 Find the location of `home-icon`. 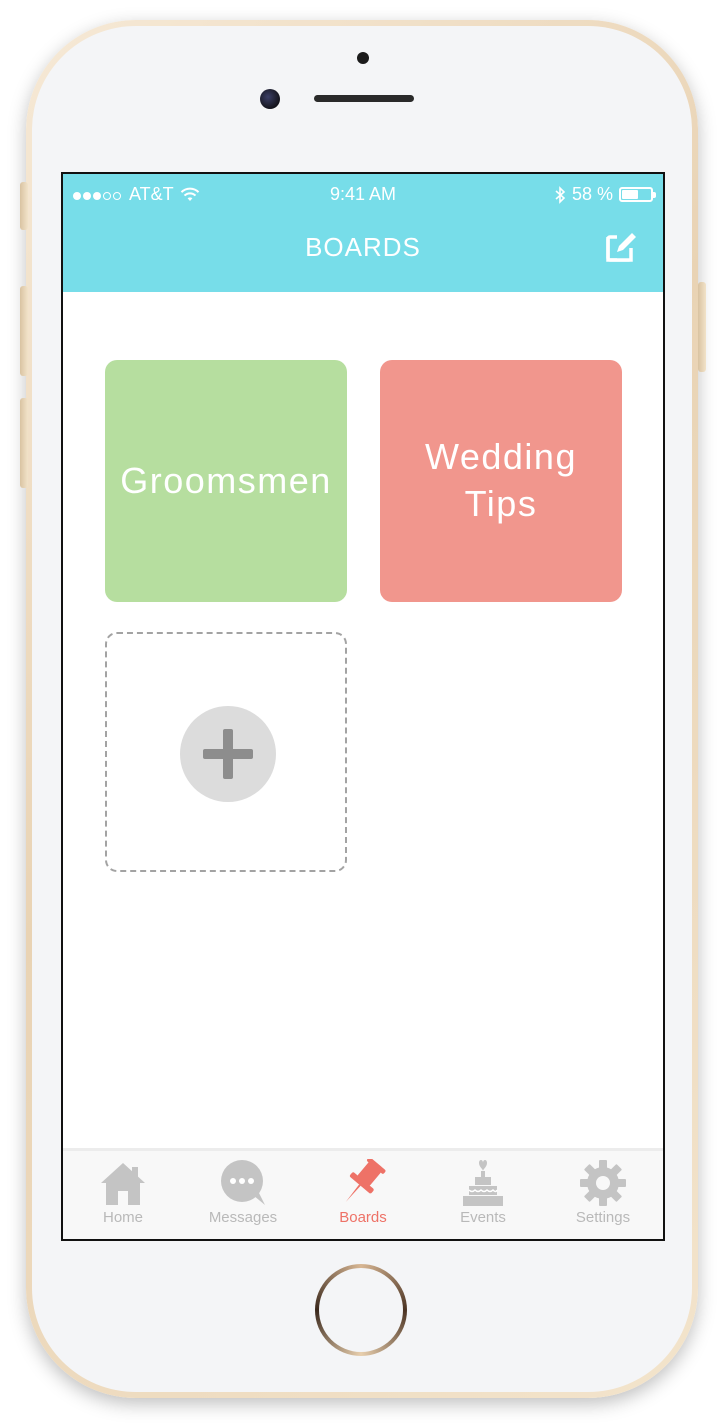

home-icon is located at coordinates (123, 1184).